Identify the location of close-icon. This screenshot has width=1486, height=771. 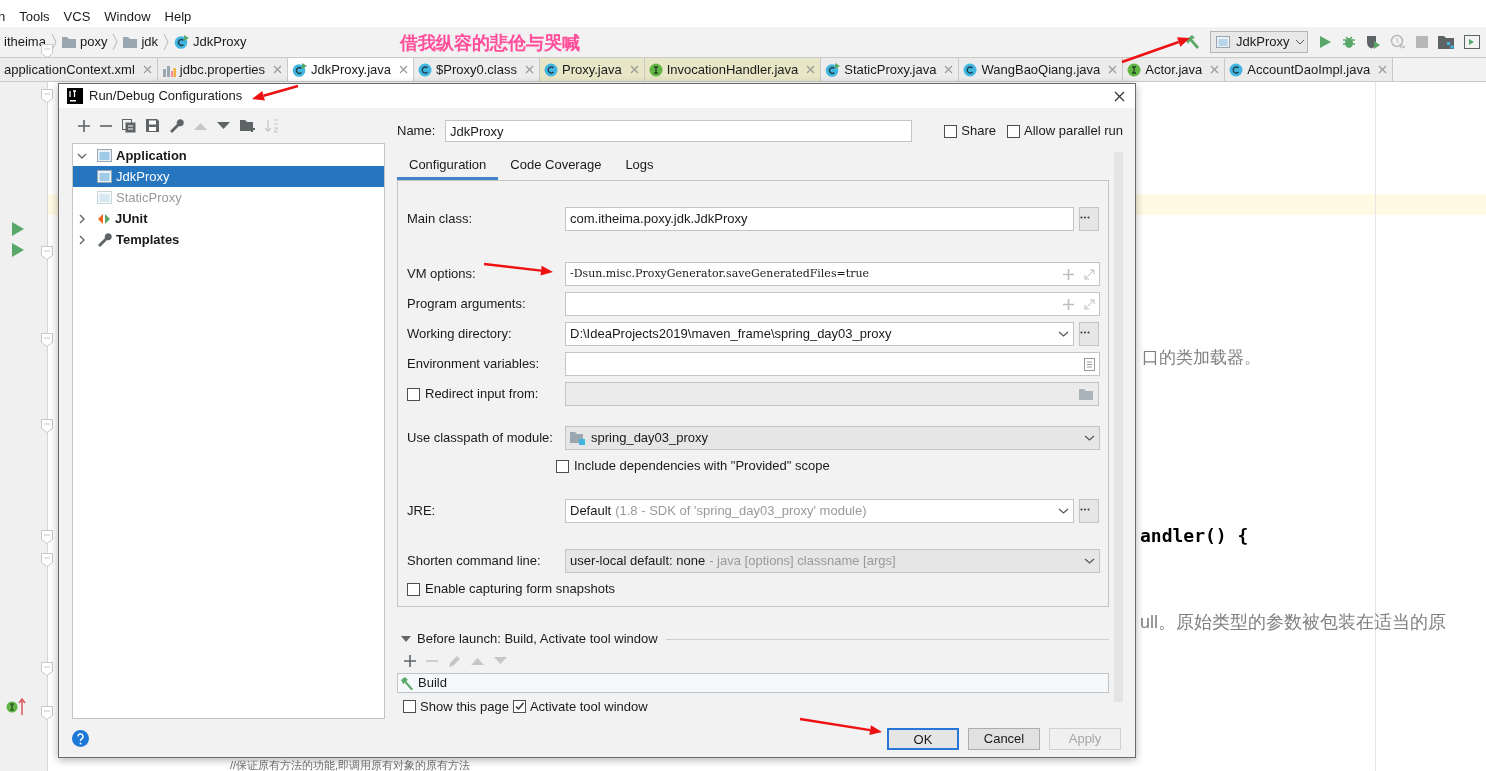
(1119, 96).